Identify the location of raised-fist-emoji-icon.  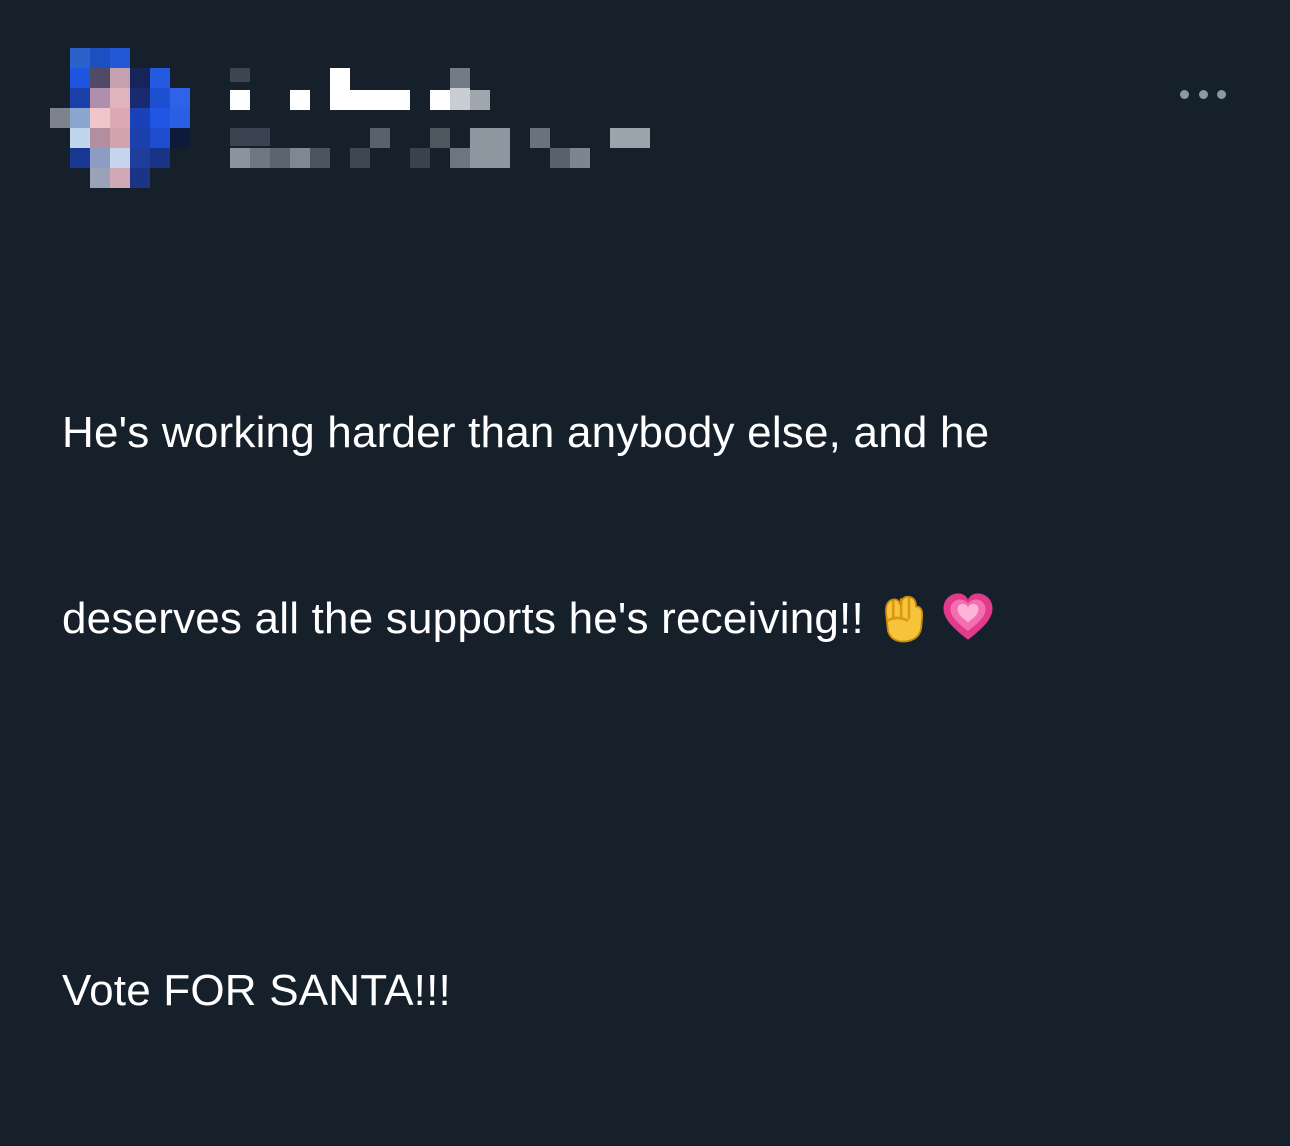
(903, 619).